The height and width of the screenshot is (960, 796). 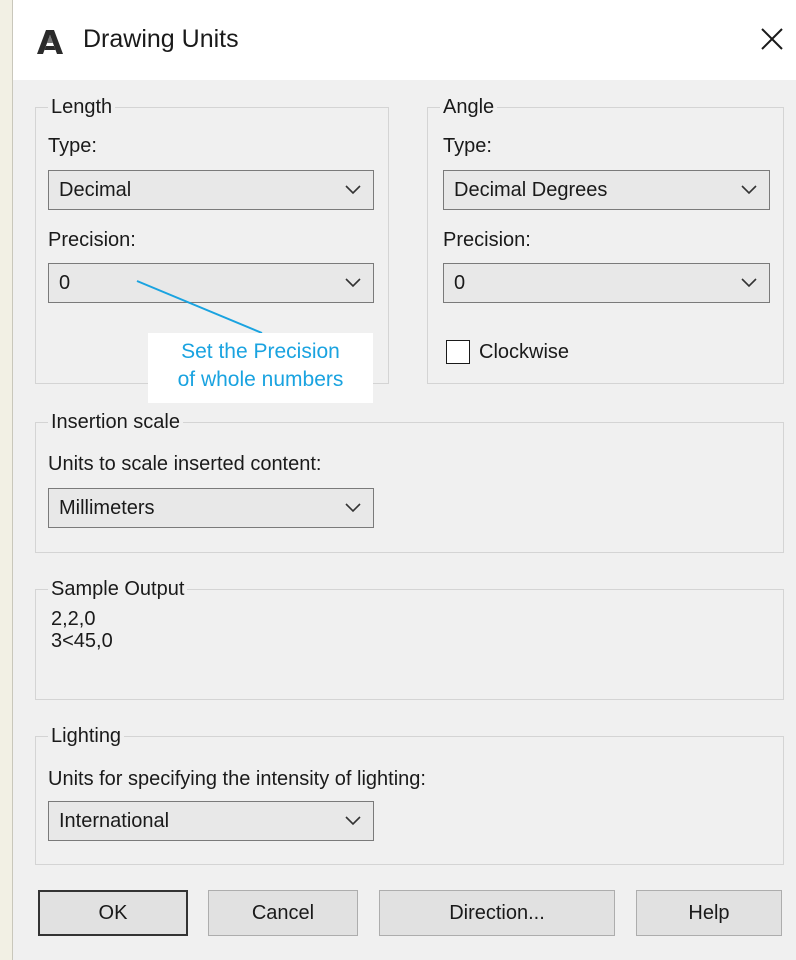 What do you see at coordinates (211, 508) in the screenshot?
I see `insertion-units-select: Millimeters` at bounding box center [211, 508].